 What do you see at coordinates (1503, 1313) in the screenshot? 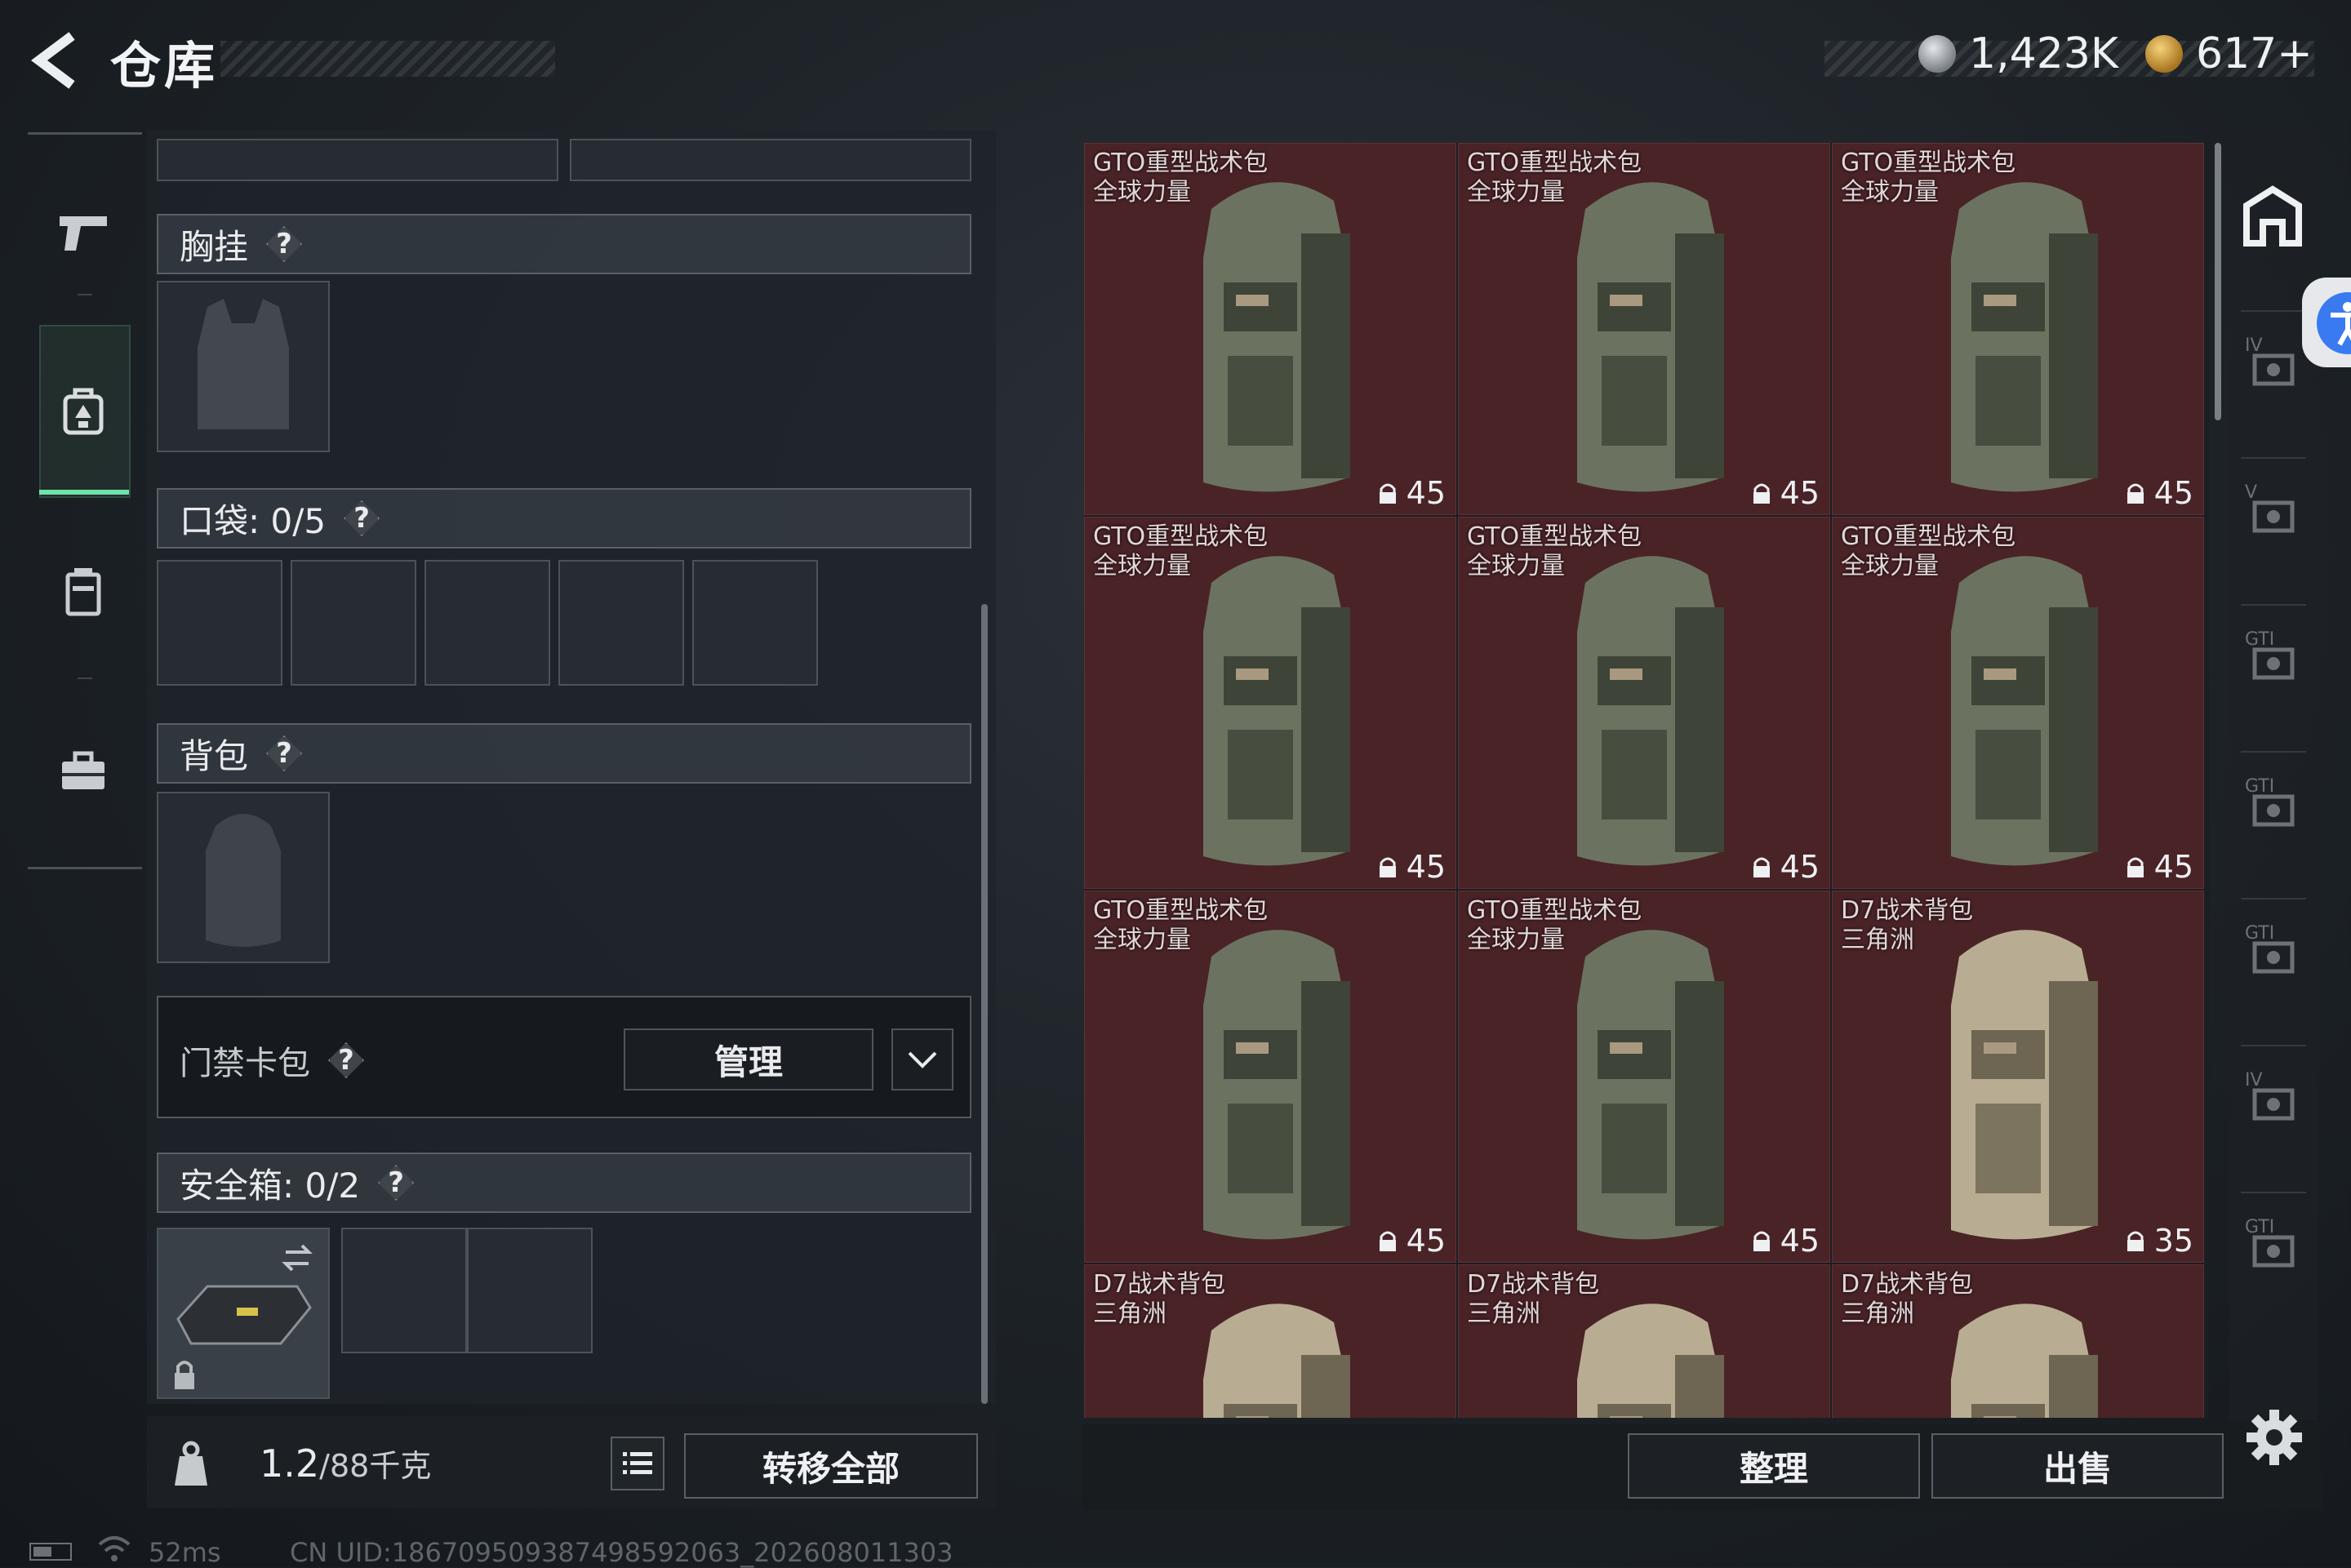
I see `item-brand: 三角洲` at bounding box center [1503, 1313].